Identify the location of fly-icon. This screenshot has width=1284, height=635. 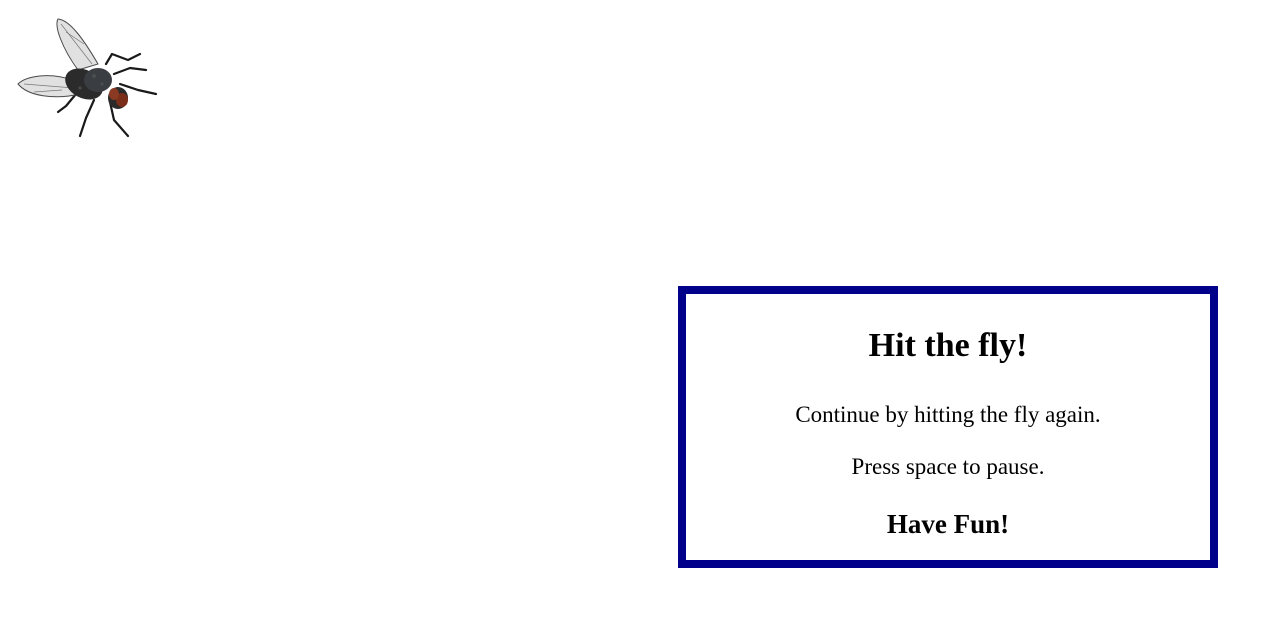
(87, 78).